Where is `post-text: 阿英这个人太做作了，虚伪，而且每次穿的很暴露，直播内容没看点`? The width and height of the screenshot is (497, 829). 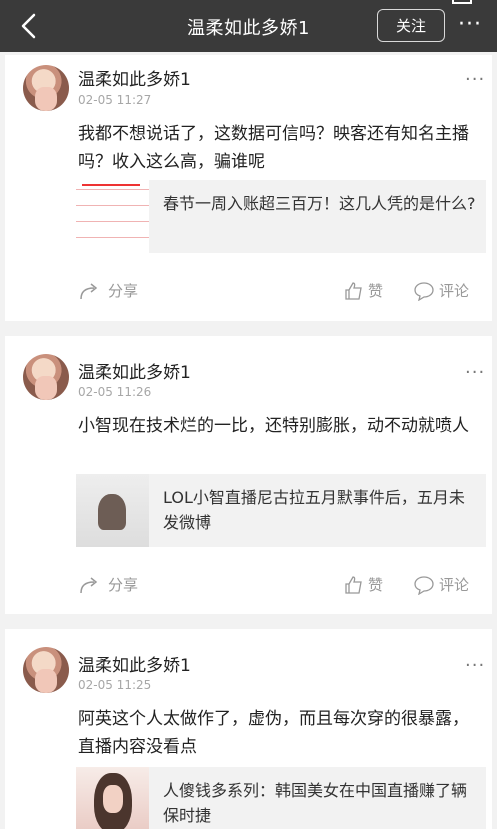 post-text: 阿英这个人太做作了，虚伪，而且每次穿的很暴露，直播内容没看点 is located at coordinates (273, 733).